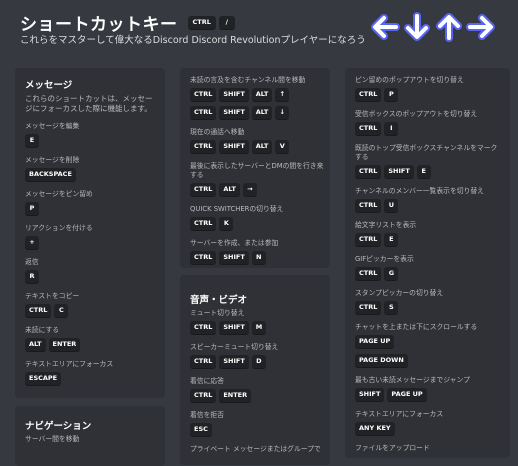  Describe the element at coordinates (49, 85) in the screenshot. I see `section-title-messages: メッセージ` at that location.